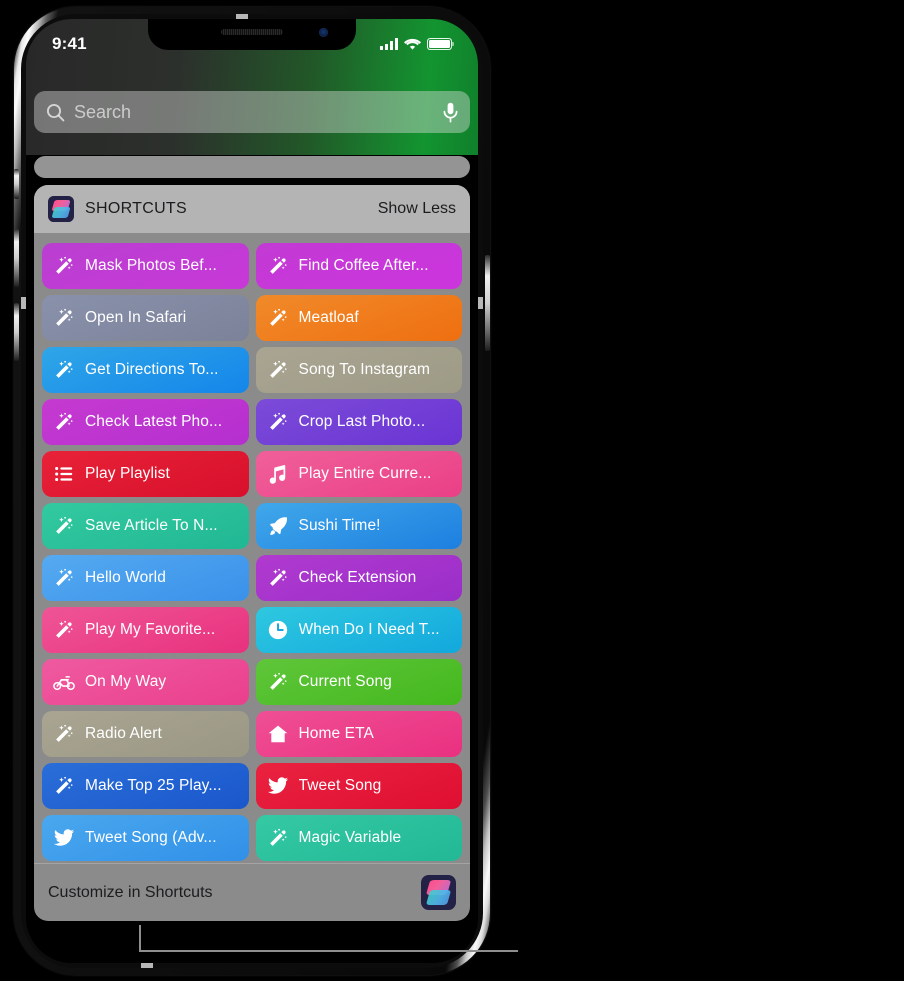 The image size is (904, 981). What do you see at coordinates (358, 734) in the screenshot?
I see `shortcut-tile: Home ETA` at bounding box center [358, 734].